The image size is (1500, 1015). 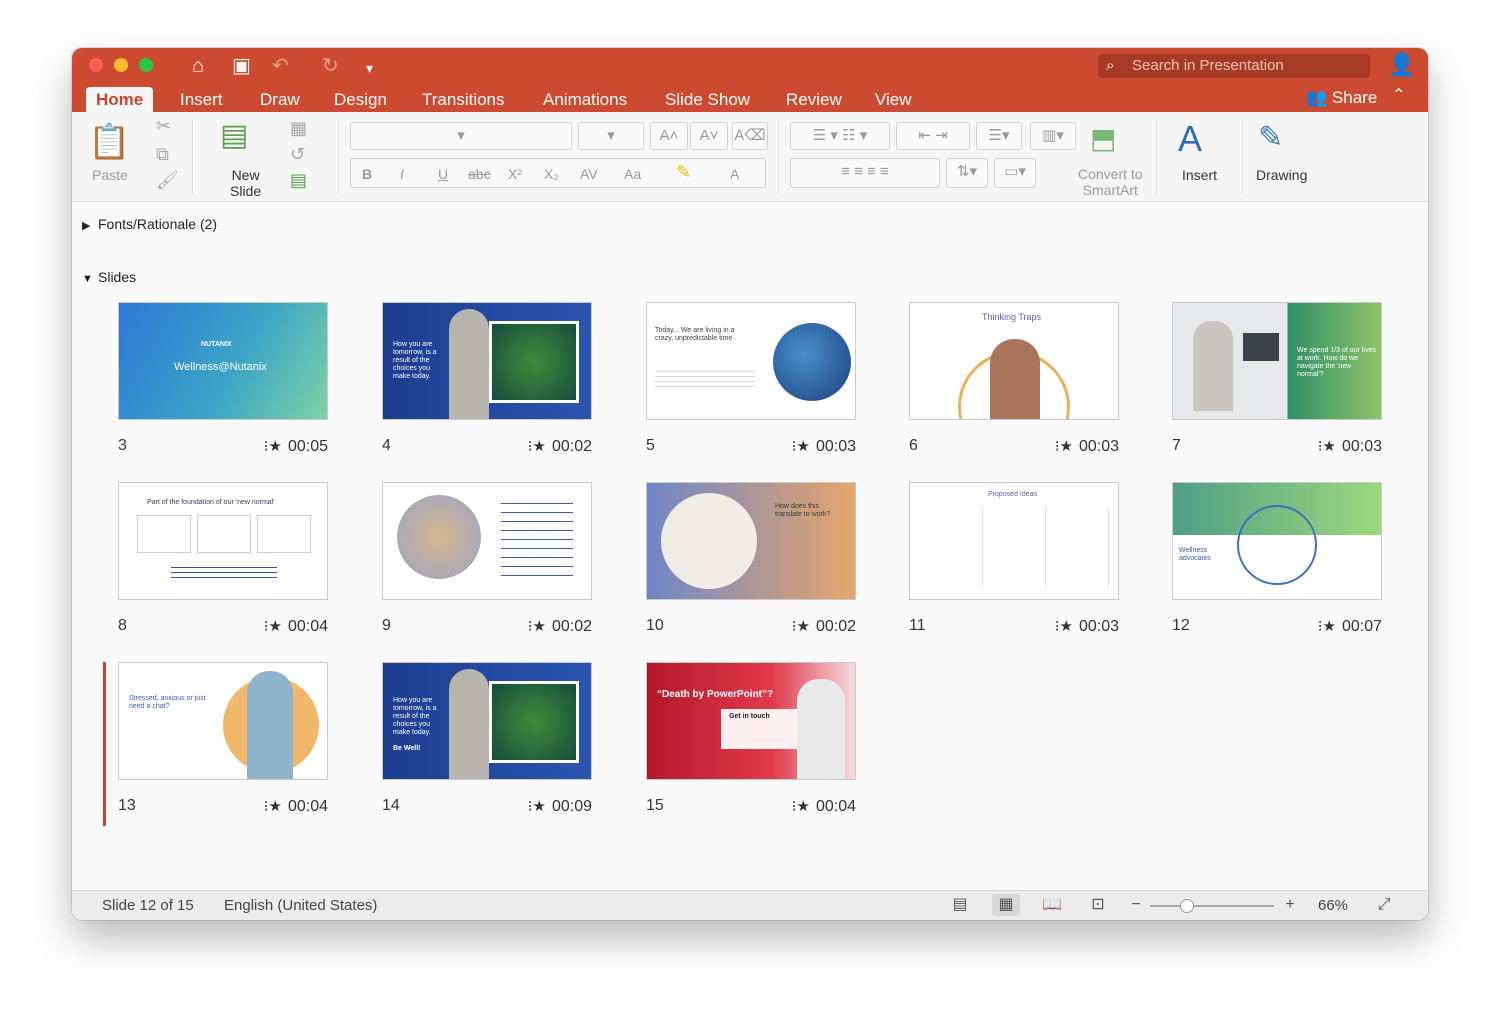 What do you see at coordinates (234, 135) in the screenshot?
I see `new-slide-icon: ▤` at bounding box center [234, 135].